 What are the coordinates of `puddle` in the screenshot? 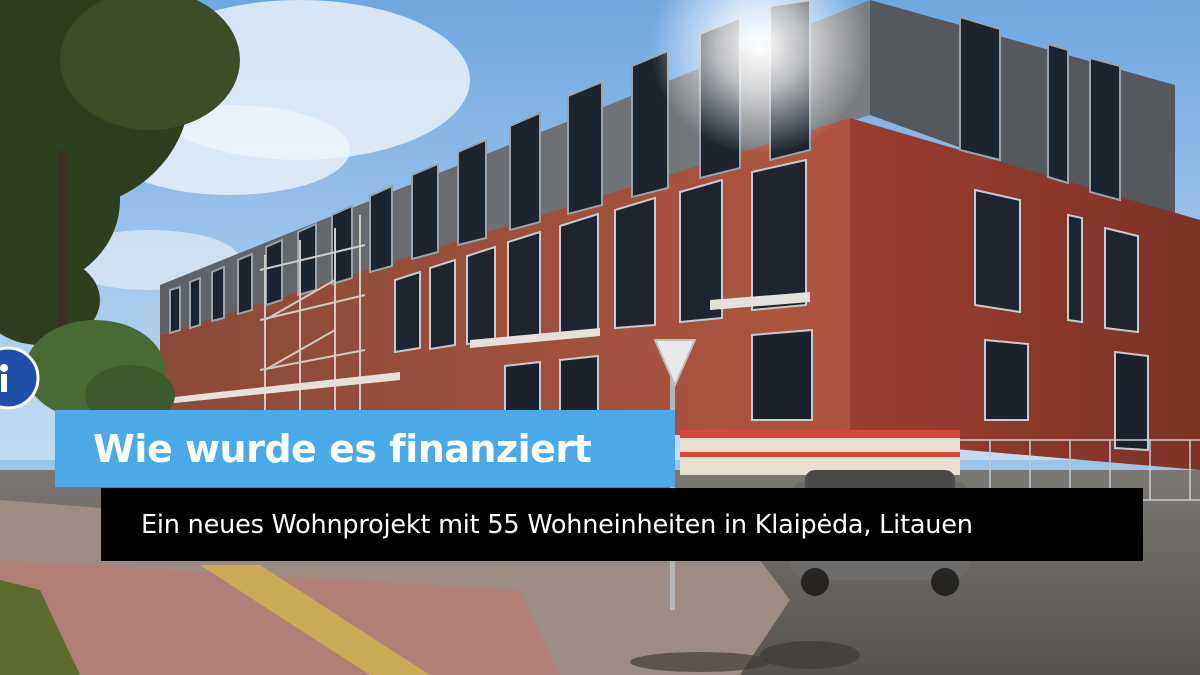 It's located at (700, 662).